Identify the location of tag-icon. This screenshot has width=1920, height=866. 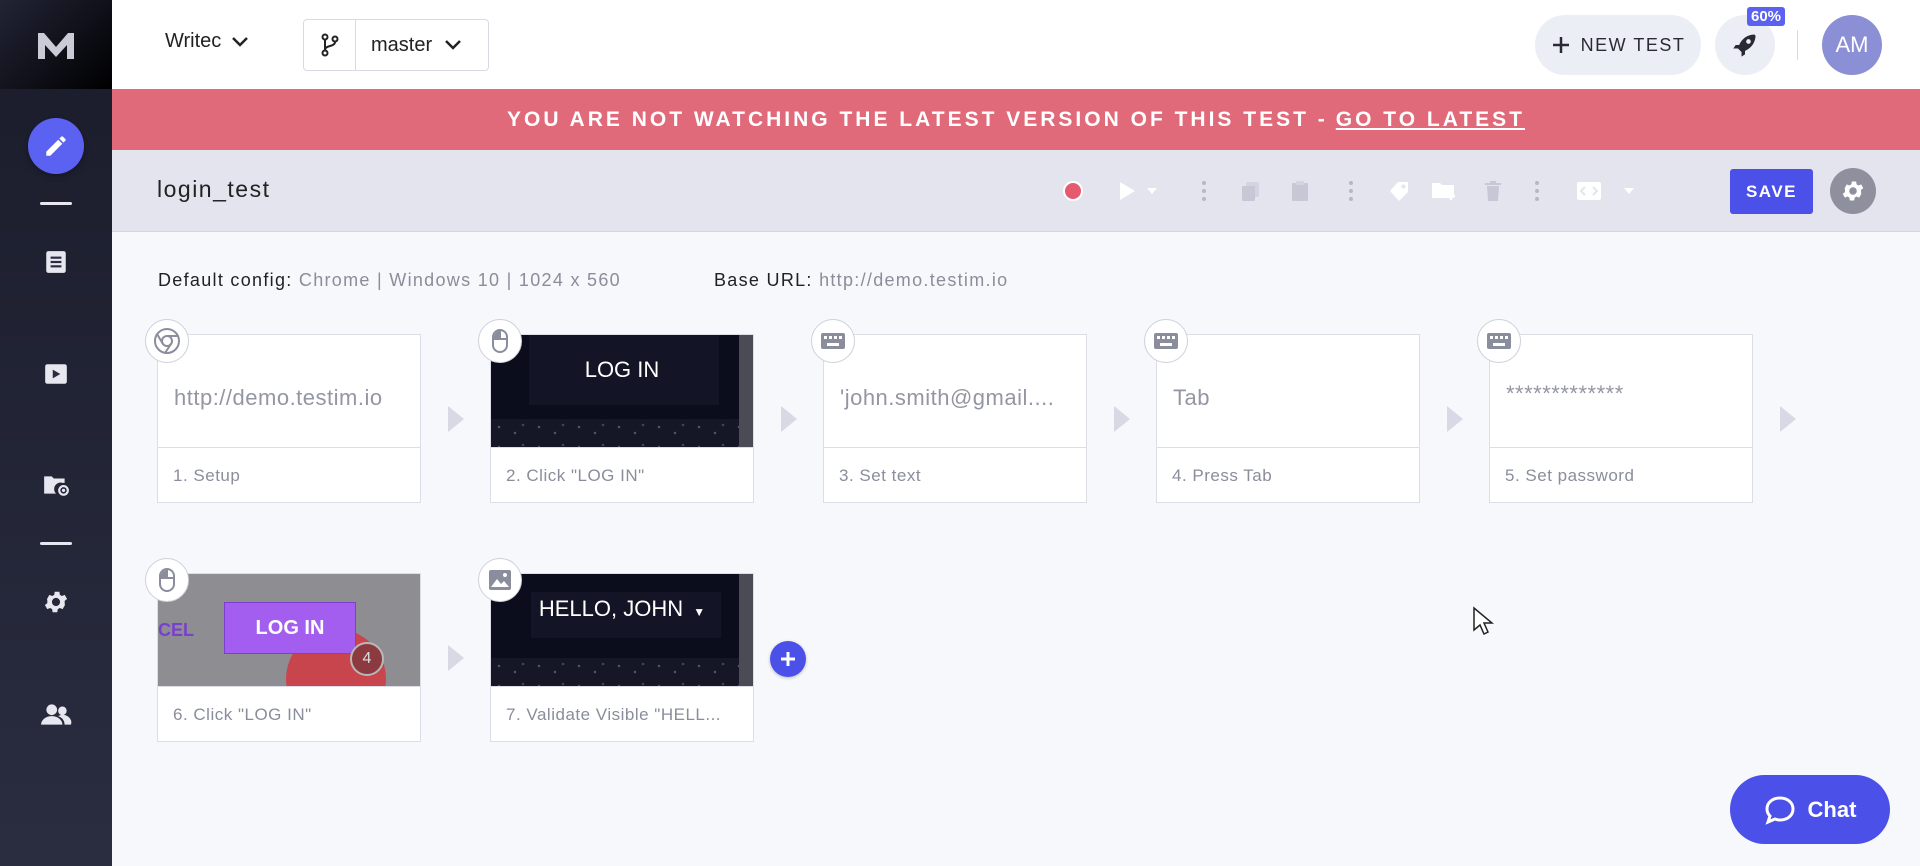
(1399, 191).